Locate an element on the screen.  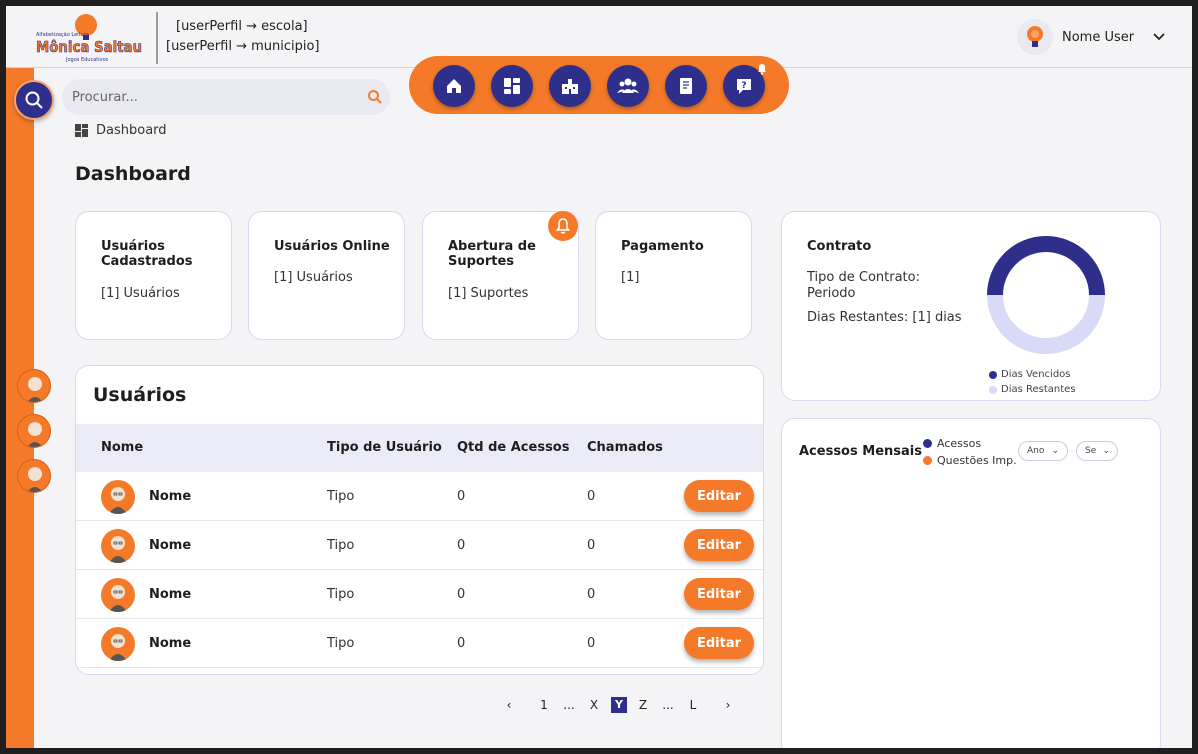
nav-billing-button is located at coordinates (686, 86).